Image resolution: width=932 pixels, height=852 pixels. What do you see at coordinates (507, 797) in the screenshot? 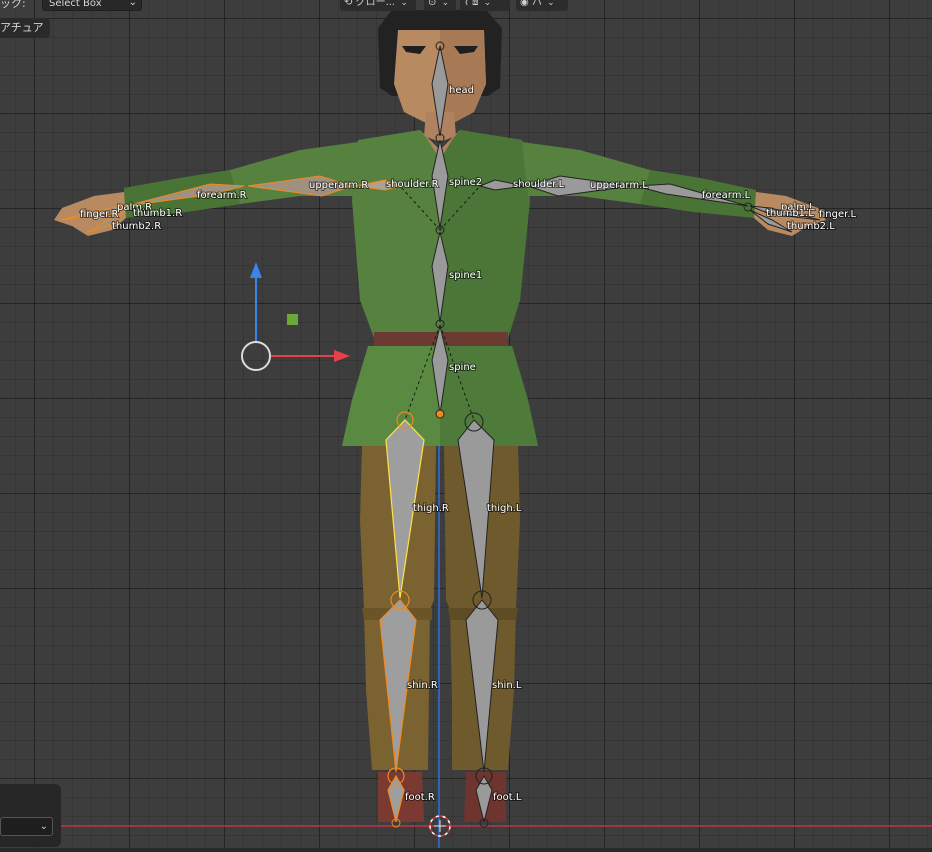
I see `label-foot-l: foot.L` at bounding box center [507, 797].